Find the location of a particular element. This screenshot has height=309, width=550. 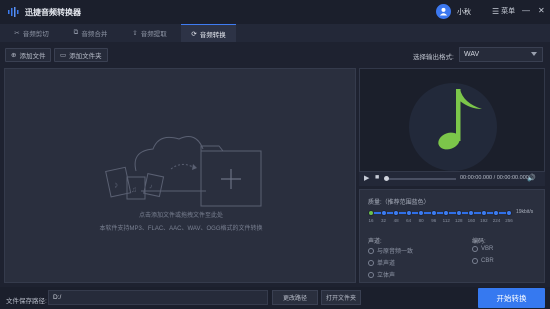

chevron-down-icon is located at coordinates (534, 54).